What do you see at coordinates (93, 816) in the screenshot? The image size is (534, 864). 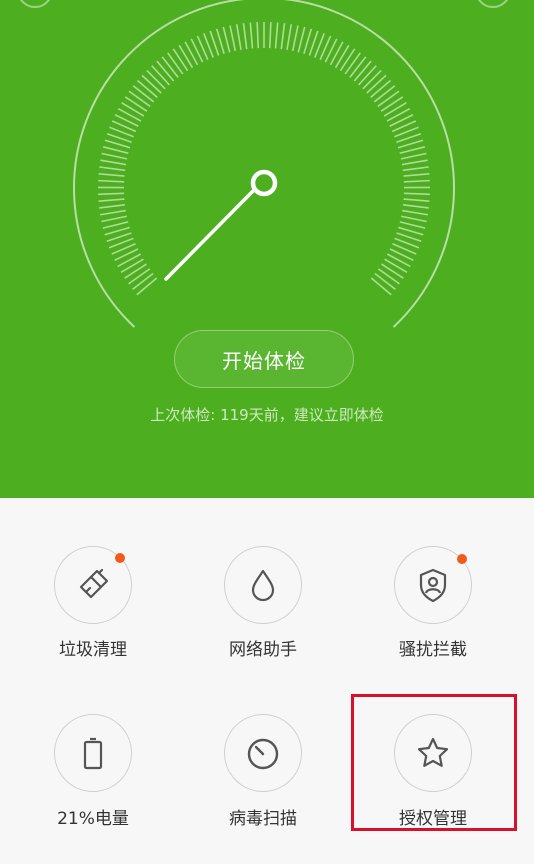 I see `tile-label: 21%电量` at bounding box center [93, 816].